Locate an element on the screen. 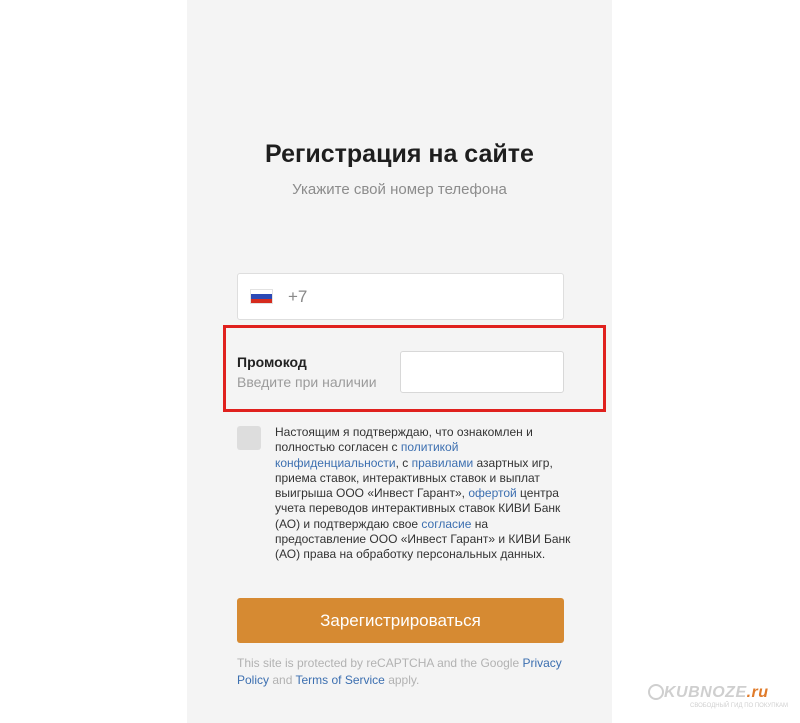 The image size is (800, 723). offer-link: офертой is located at coordinates (492, 493).